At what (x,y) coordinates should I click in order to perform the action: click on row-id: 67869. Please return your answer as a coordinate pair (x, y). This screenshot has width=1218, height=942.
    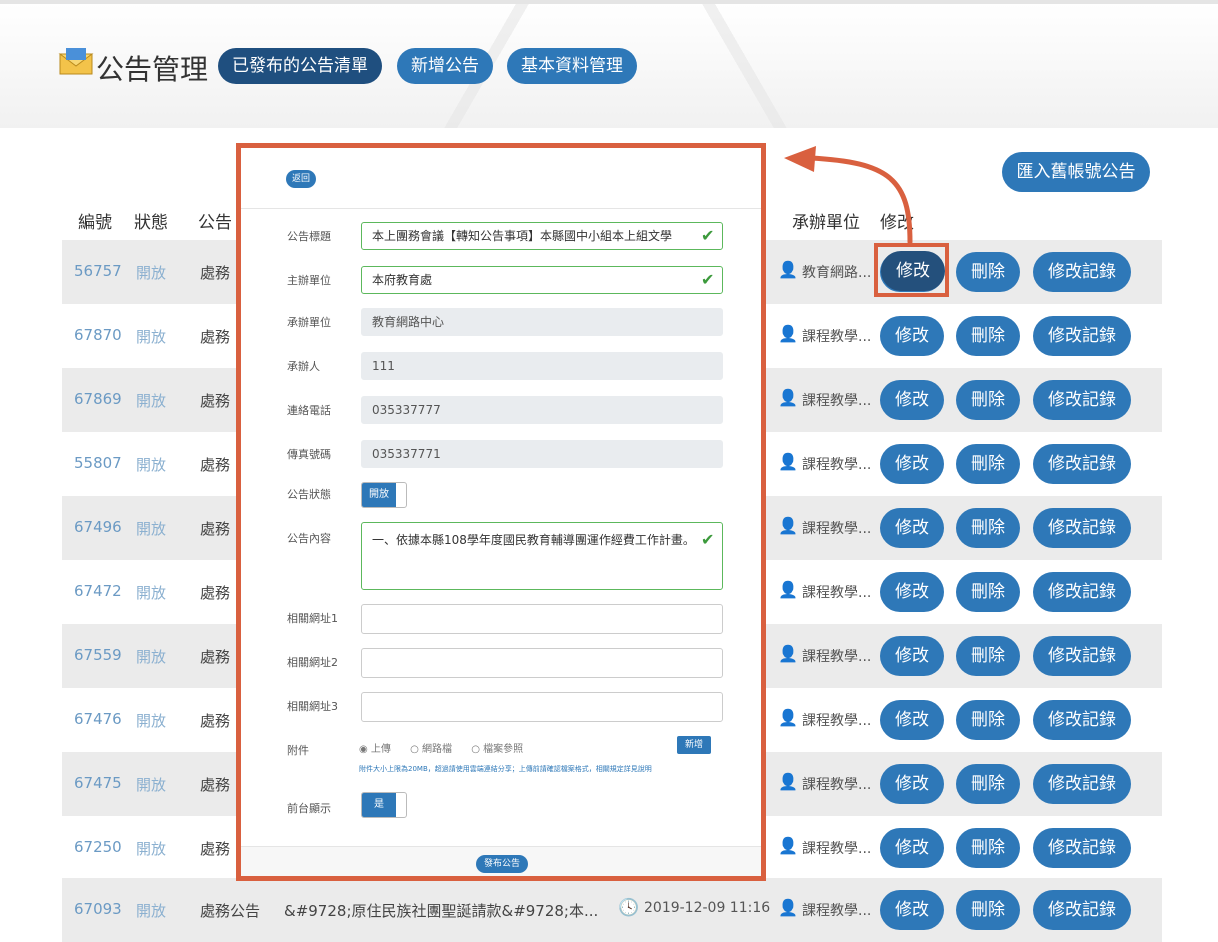
    Looking at the image, I should click on (98, 399).